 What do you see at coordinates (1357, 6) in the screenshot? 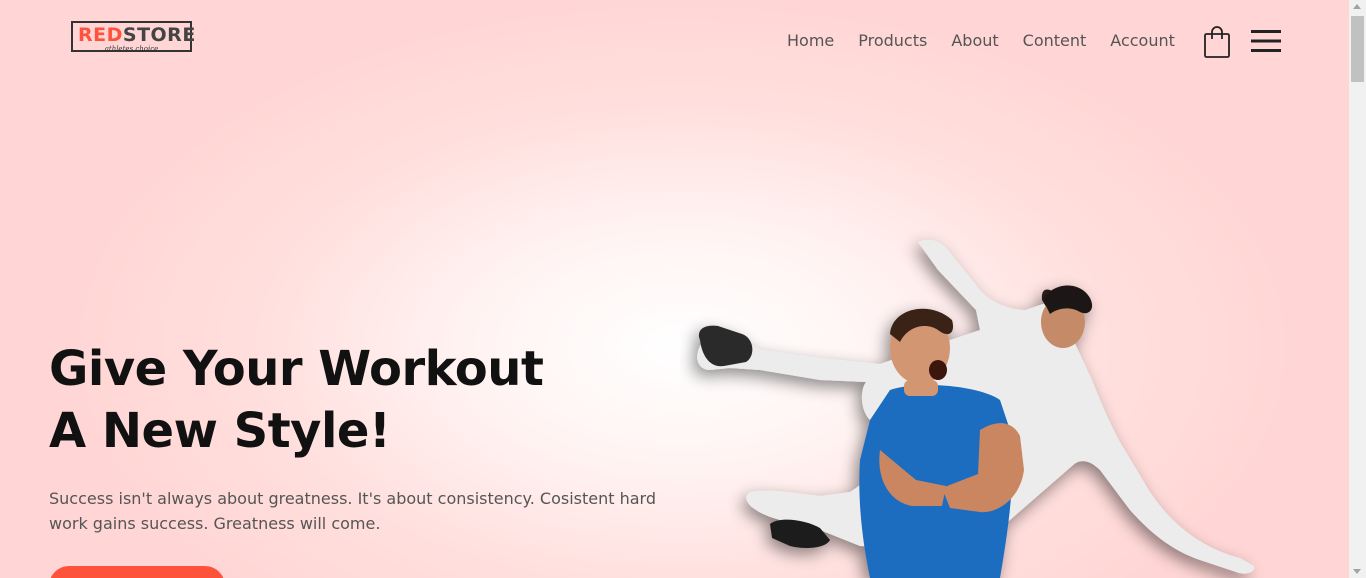
I see `scroll-up-arrow-icon` at bounding box center [1357, 6].